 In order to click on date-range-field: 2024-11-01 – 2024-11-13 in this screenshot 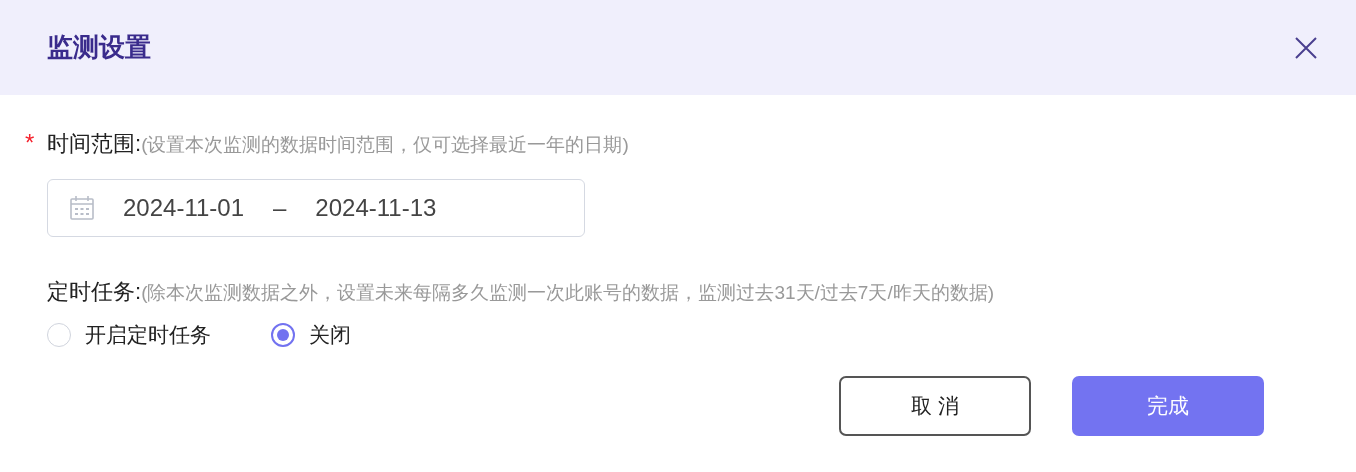, I will do `click(316, 208)`.